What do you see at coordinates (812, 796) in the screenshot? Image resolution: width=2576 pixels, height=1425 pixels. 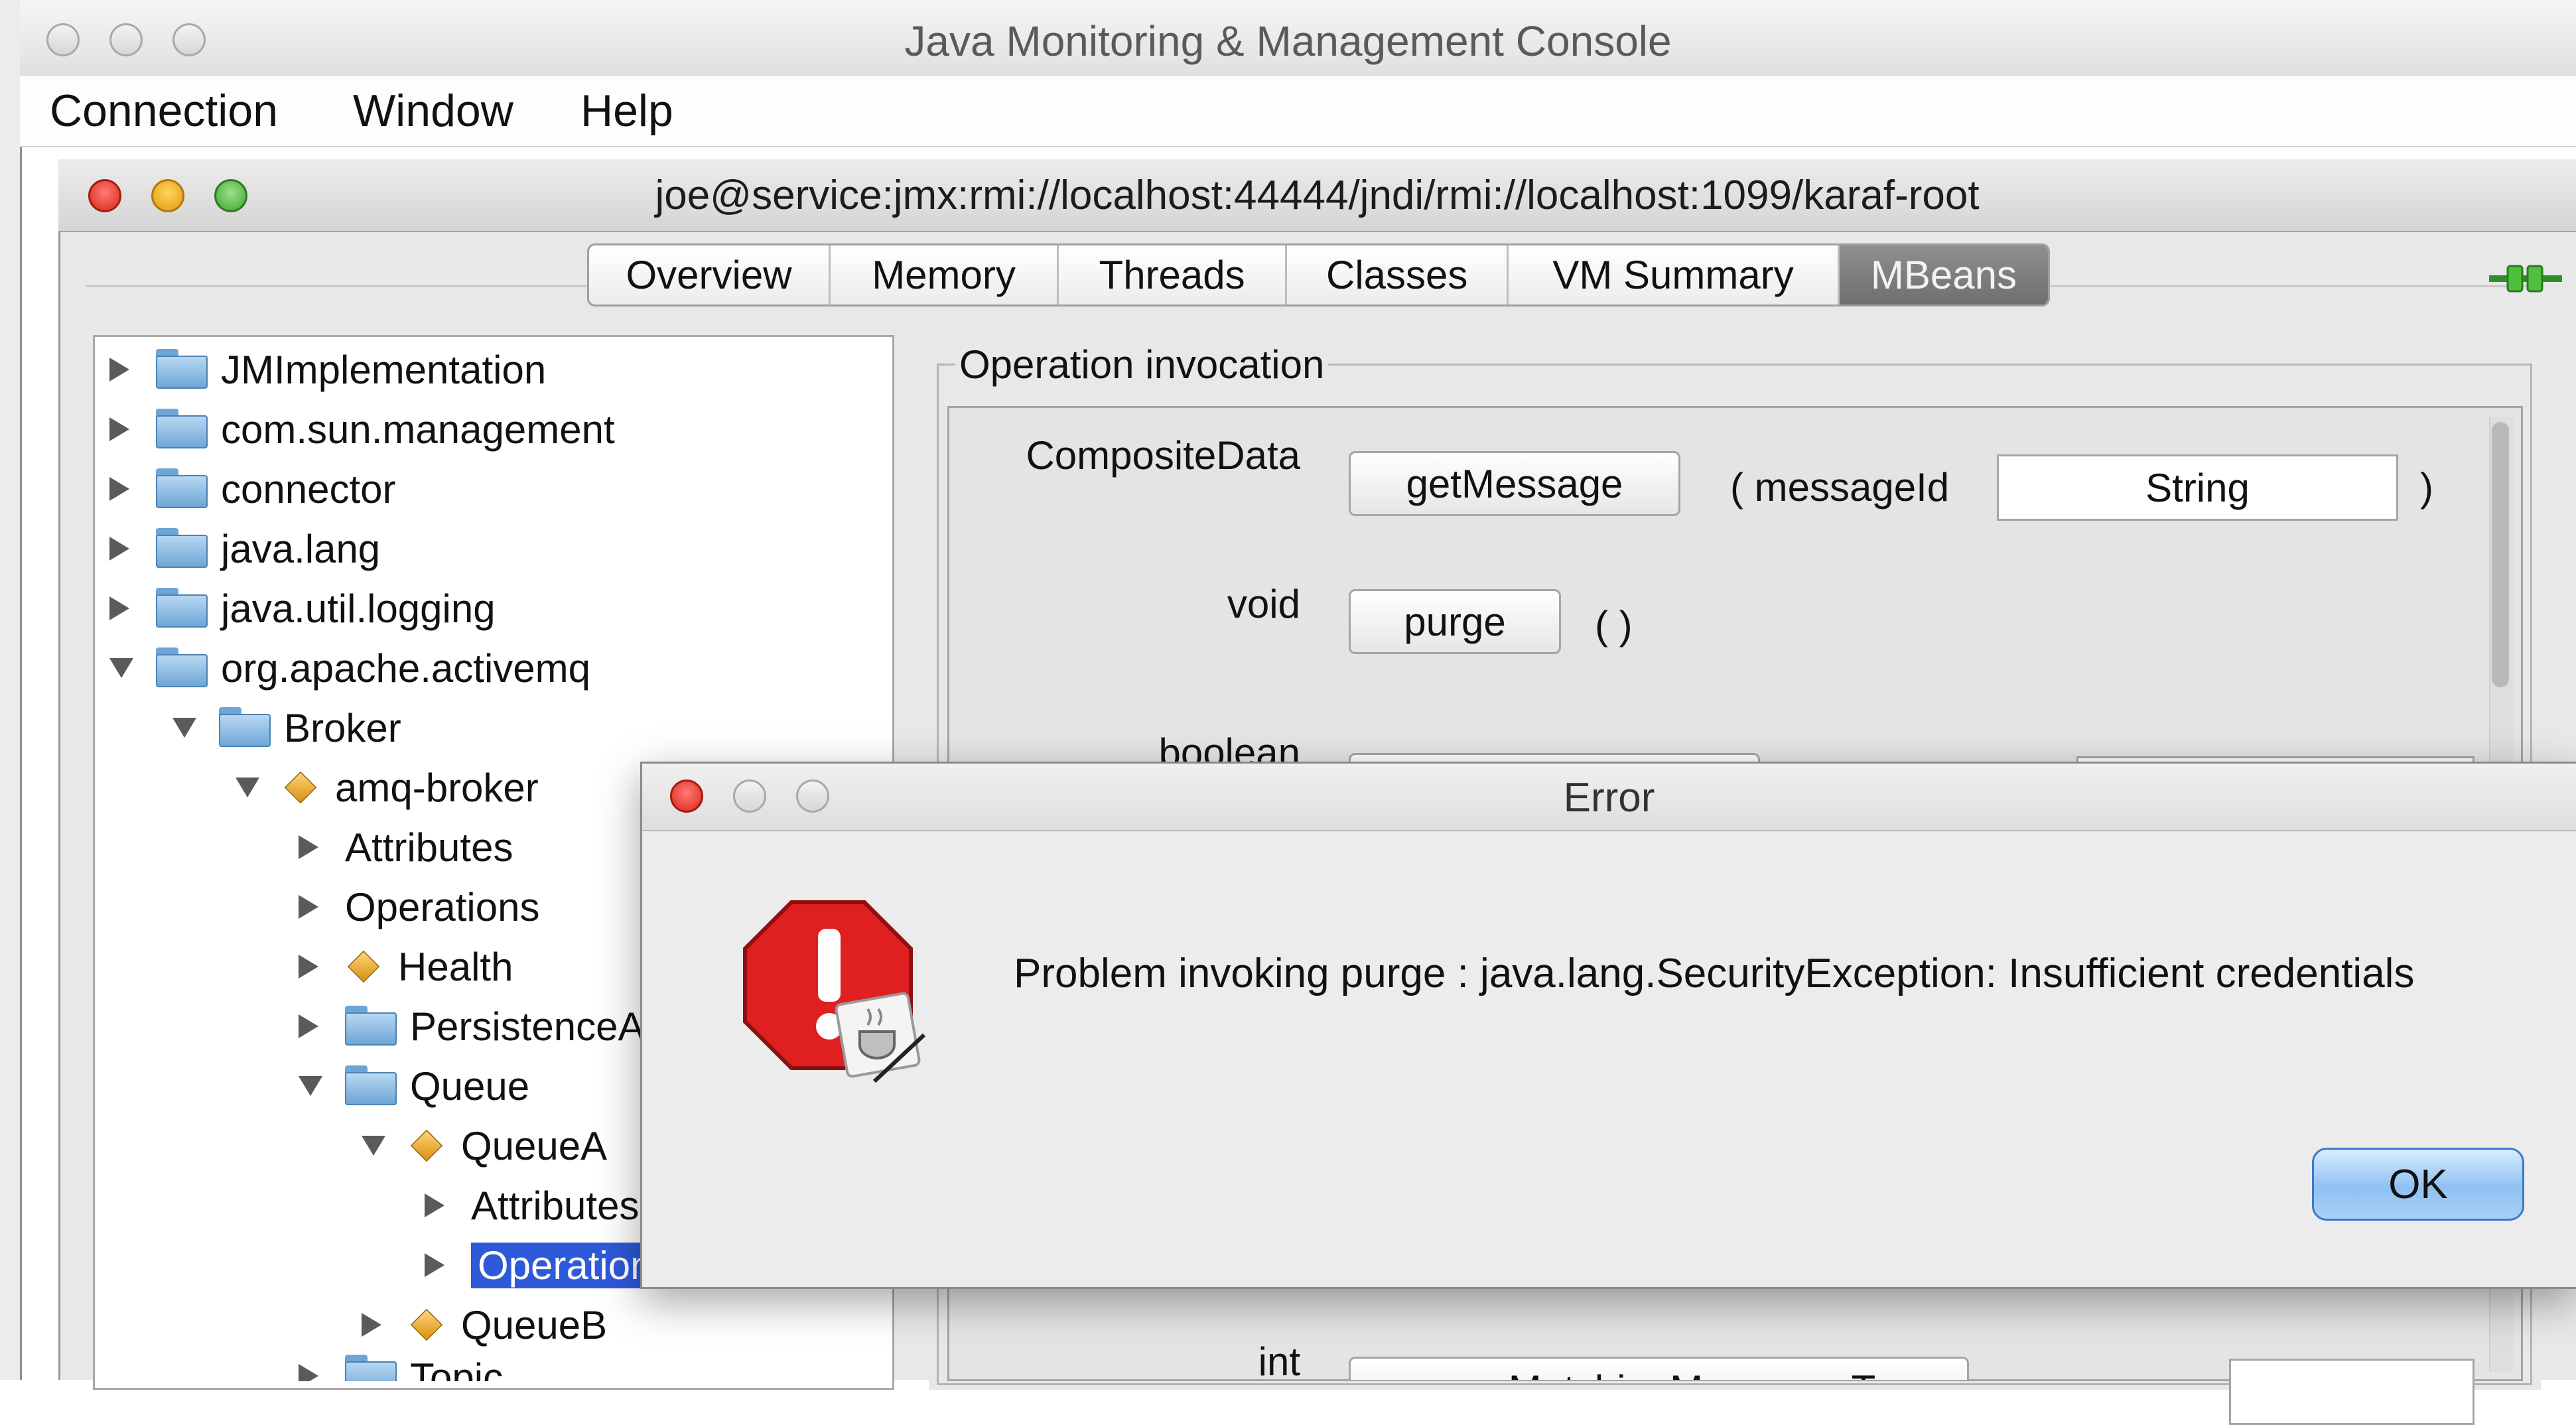 I see `dialog-zoom-button` at bounding box center [812, 796].